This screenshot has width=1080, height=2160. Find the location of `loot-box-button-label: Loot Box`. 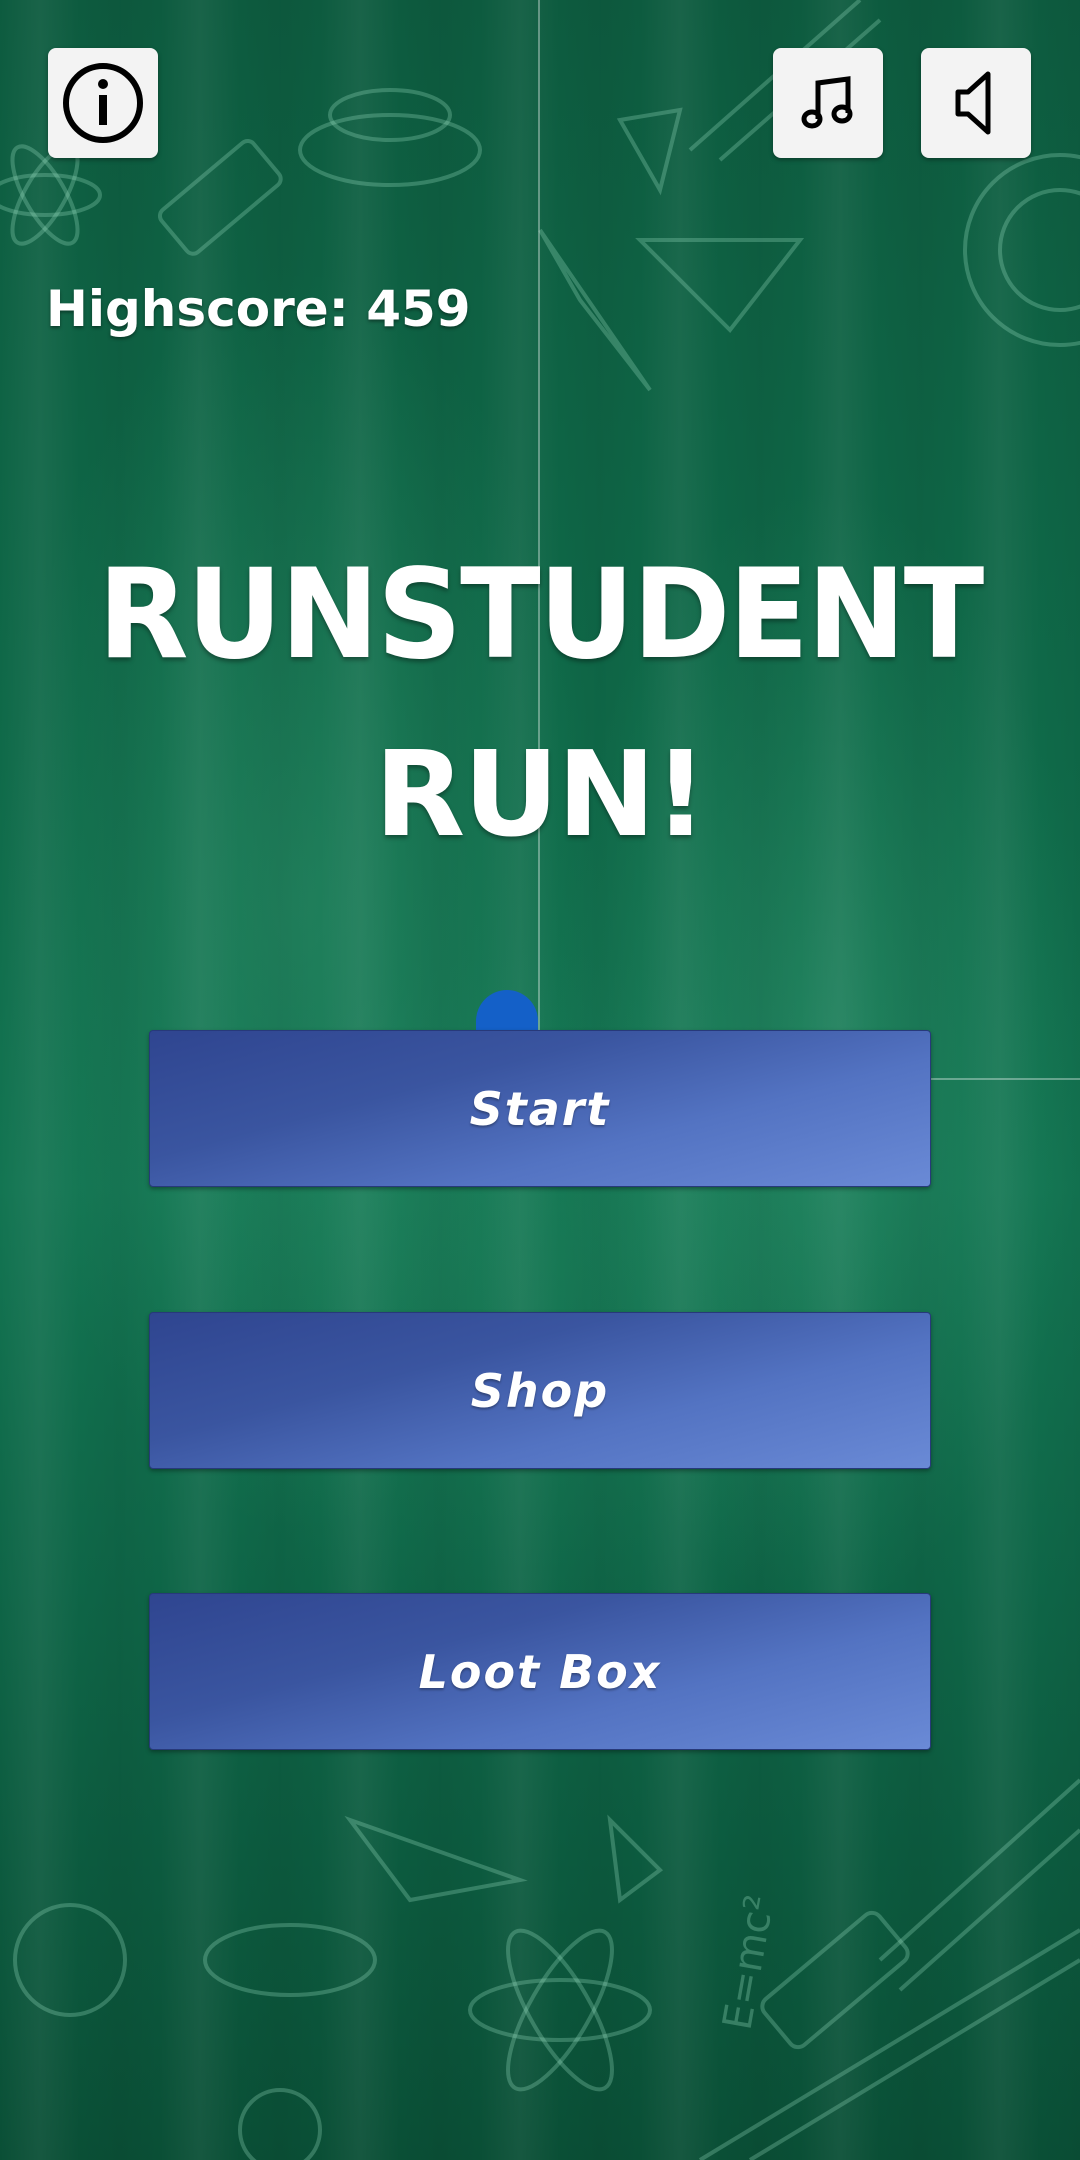

loot-box-button-label: Loot Box is located at coordinates (540, 1671).